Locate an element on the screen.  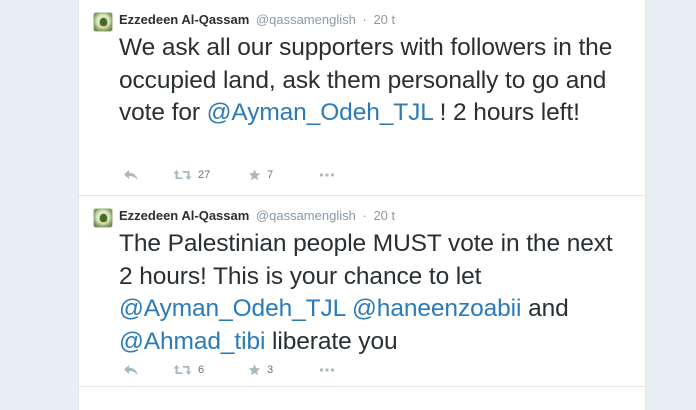
mention-link: @haneenzoabii is located at coordinates (436, 308).